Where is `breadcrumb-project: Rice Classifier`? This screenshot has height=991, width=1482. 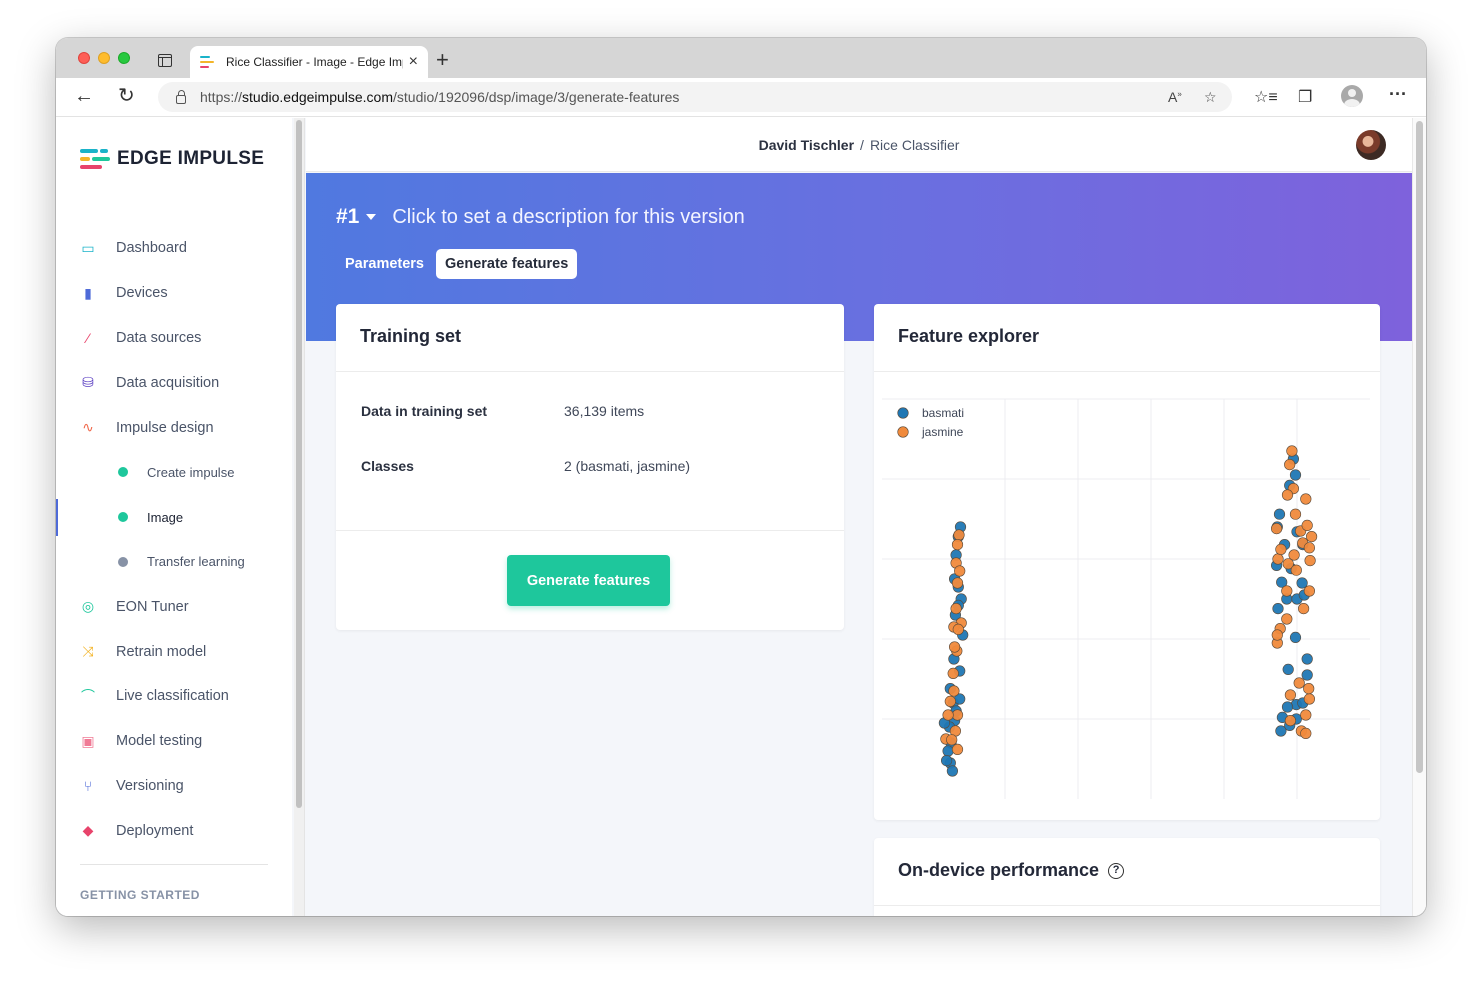 breadcrumb-project: Rice Classifier is located at coordinates (914, 145).